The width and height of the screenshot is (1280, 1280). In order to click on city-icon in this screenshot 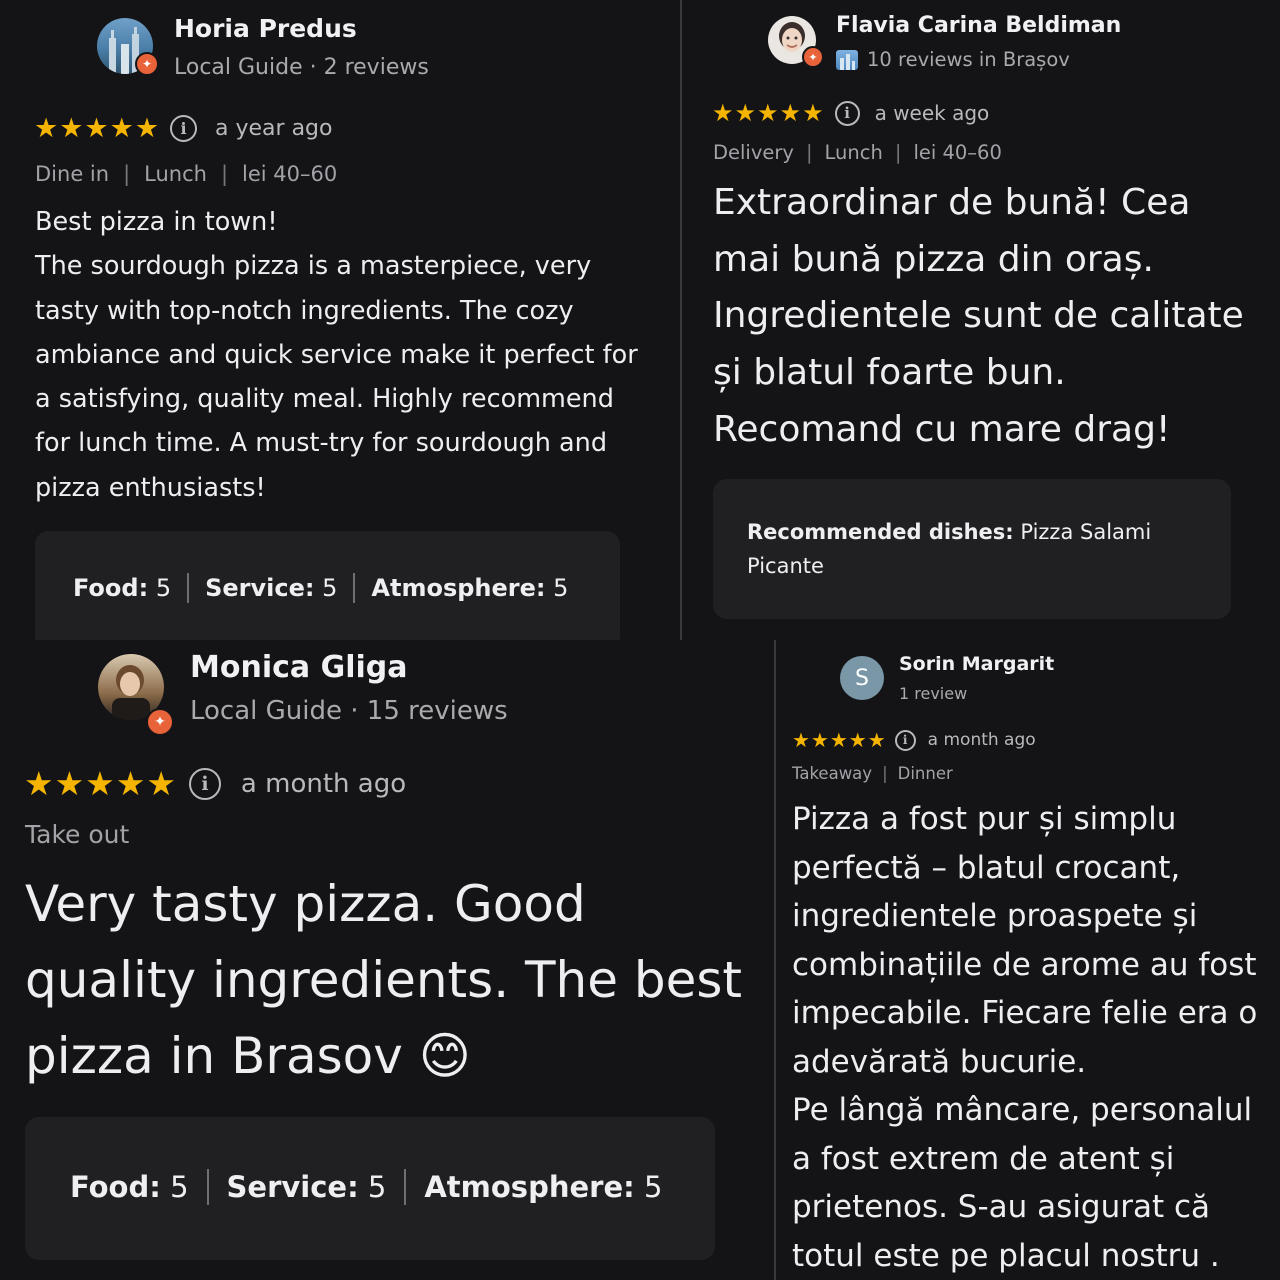, I will do `click(847, 59)`.